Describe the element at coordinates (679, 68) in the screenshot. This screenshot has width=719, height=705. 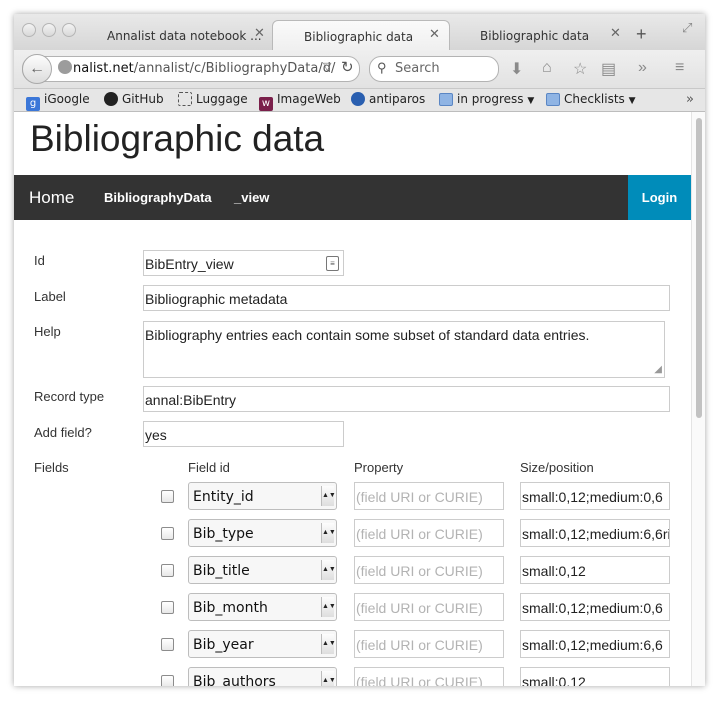
I see `menu-icon: ≡` at that location.